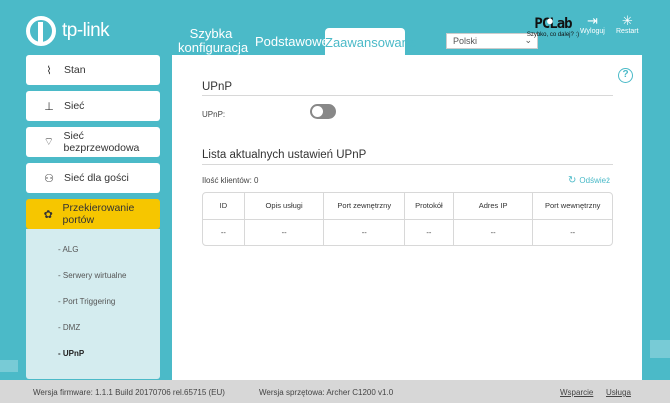 This screenshot has height=403, width=670. I want to click on sidebar-item-wireless: ⌔ Sieć bezprzewodowa, so click(93, 142).